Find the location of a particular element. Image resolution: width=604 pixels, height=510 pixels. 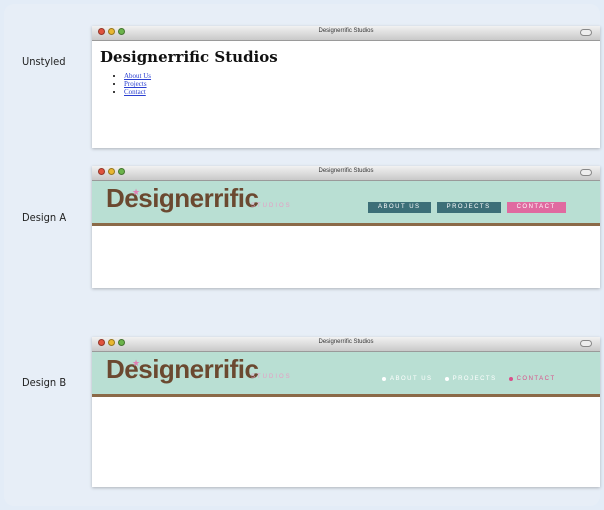

nav-label: PROJECTS is located at coordinates (474, 379).